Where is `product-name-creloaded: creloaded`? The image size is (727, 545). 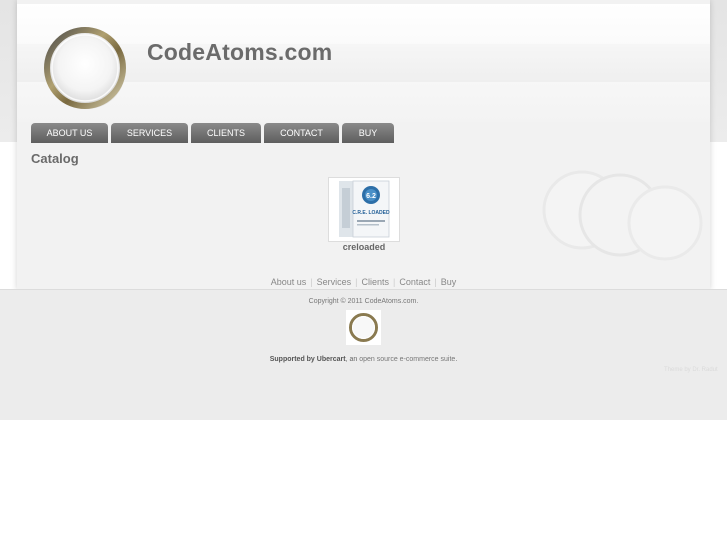
product-name-creloaded: creloaded is located at coordinates (364, 247).